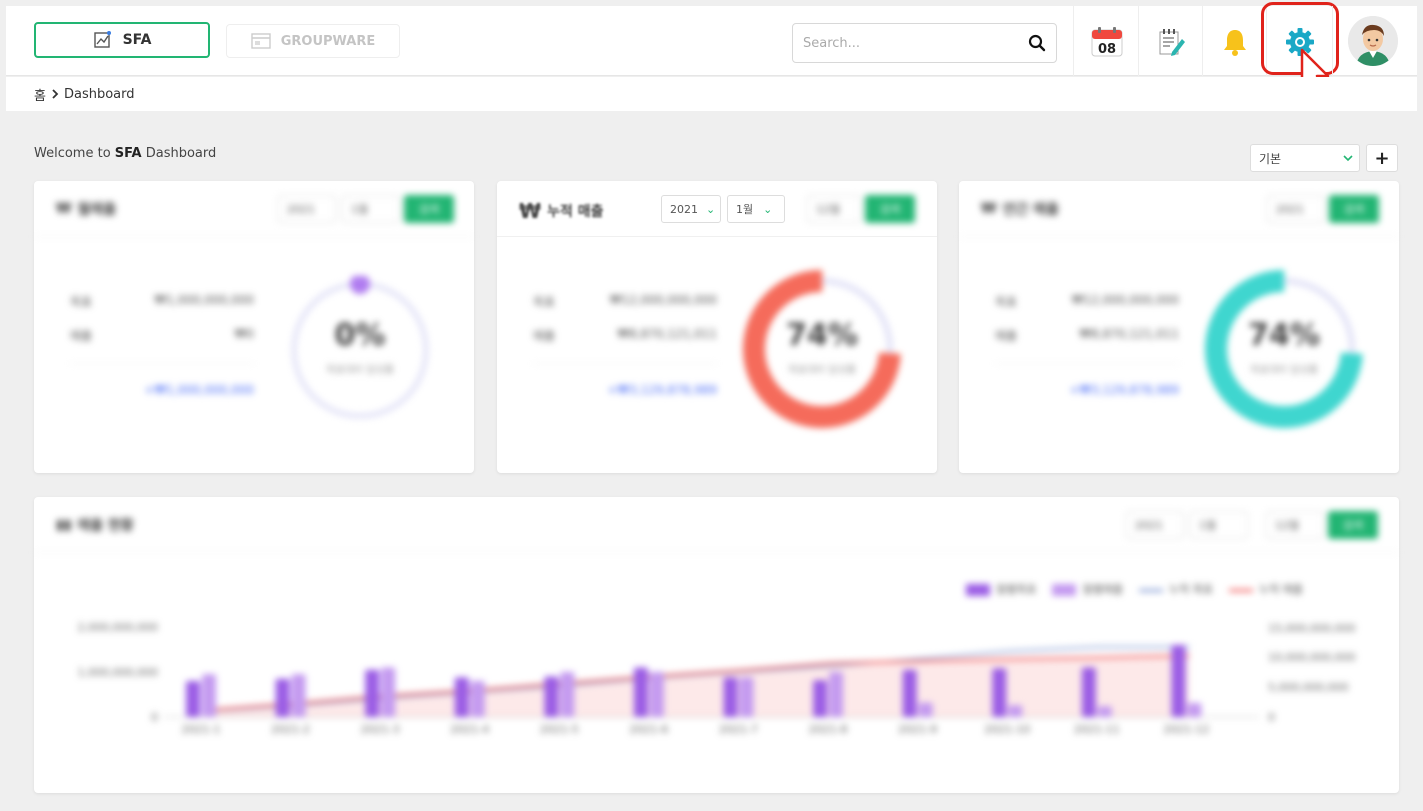  What do you see at coordinates (738, 729) in the screenshot?
I see `x-tick-label: 2021-7` at bounding box center [738, 729].